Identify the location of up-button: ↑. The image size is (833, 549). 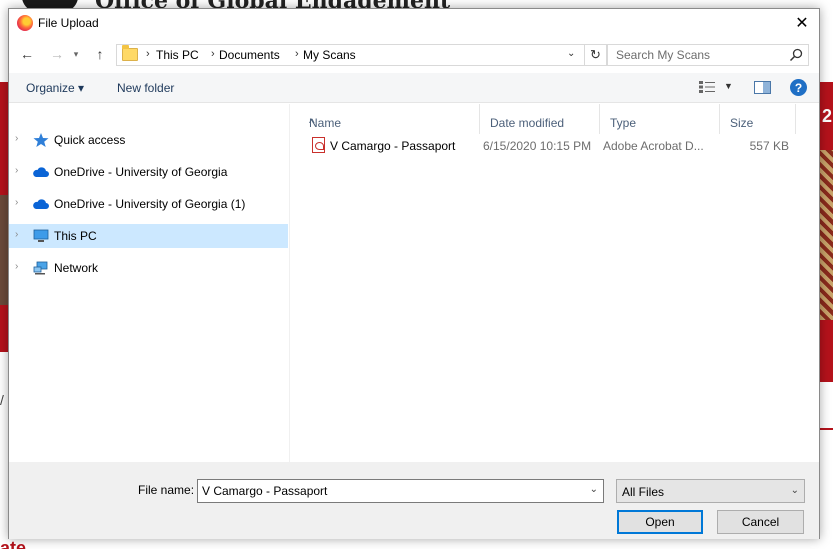
(100, 54).